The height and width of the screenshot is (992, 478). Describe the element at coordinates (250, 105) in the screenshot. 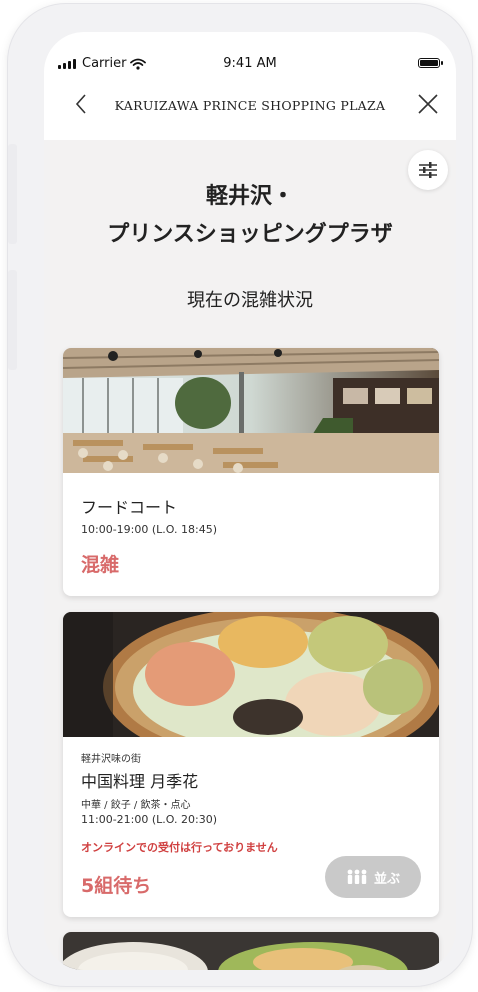

I see `nav-title: KARUIZAWA PRINCE SHOPPING PLAZA` at that location.